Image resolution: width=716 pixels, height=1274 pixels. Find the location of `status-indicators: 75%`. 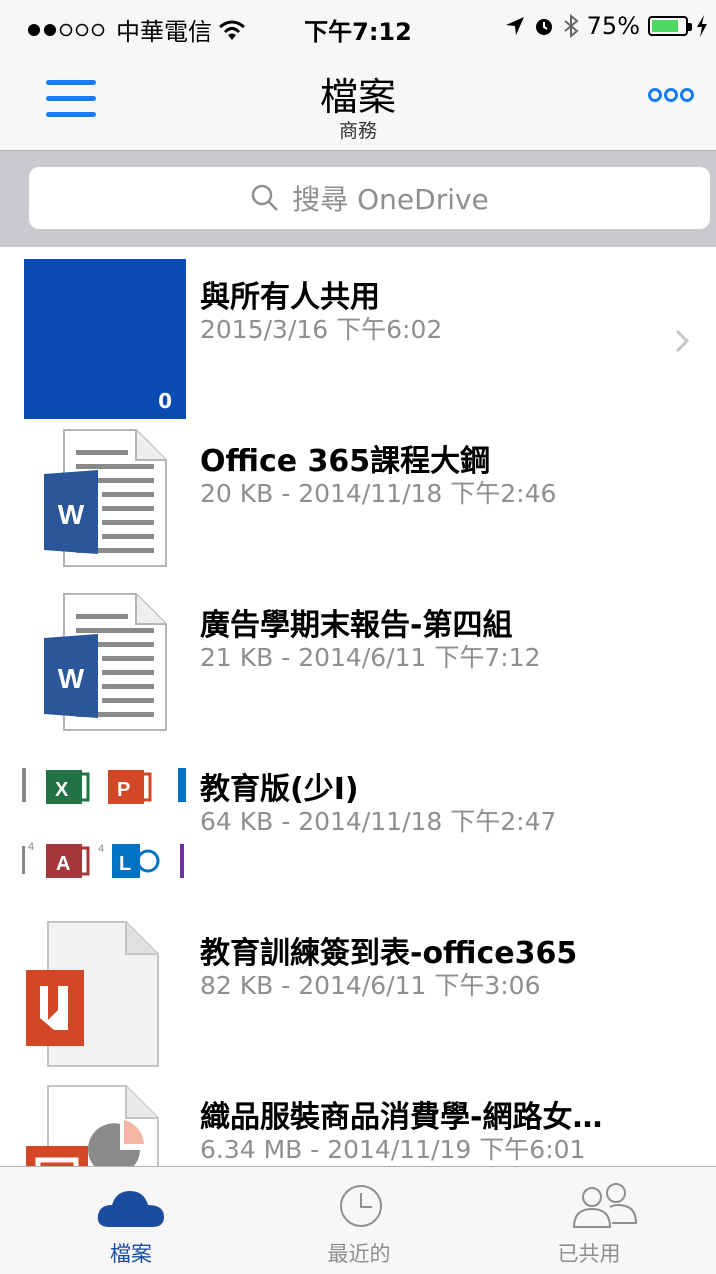

status-indicators: 75% is located at coordinates (606, 26).